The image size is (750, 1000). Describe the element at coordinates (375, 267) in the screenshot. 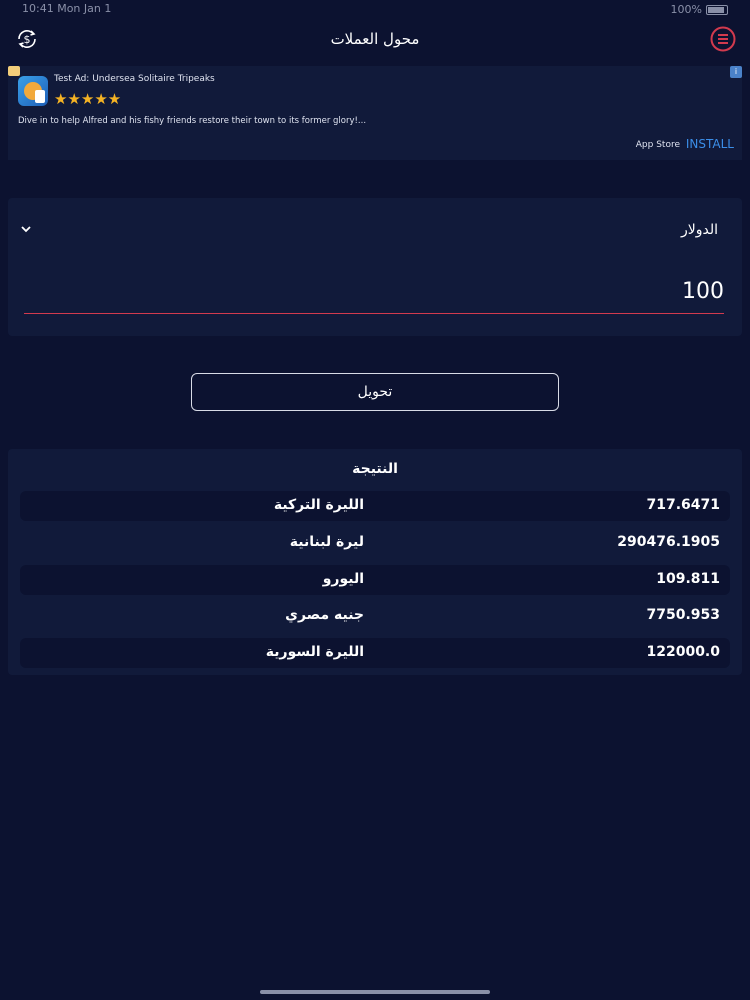

I see `converter-card: الدولار` at that location.